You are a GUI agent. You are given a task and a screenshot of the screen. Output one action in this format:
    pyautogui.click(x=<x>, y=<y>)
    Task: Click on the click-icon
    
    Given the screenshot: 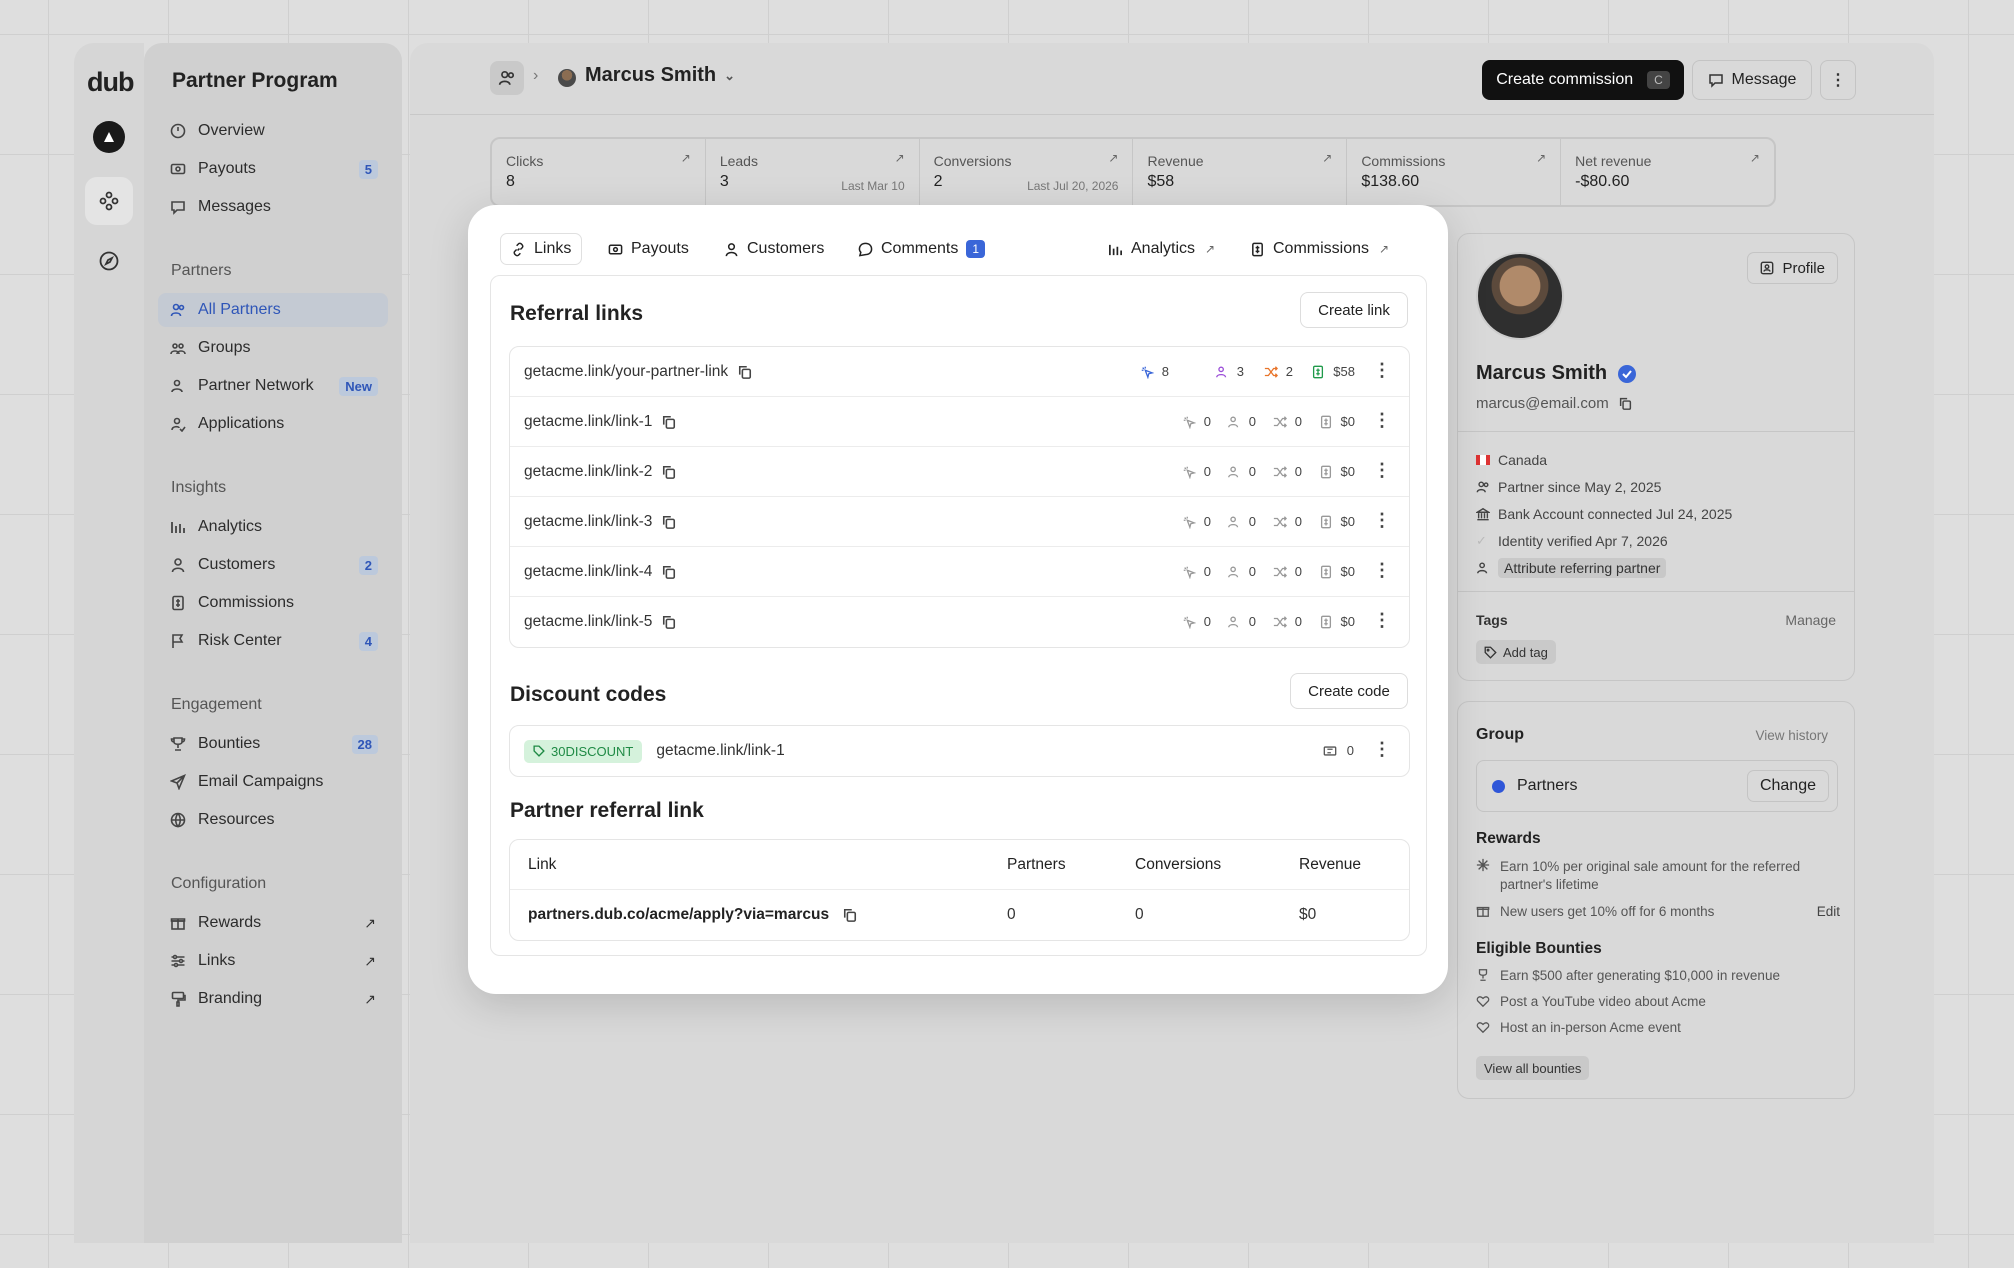 What is the action you would take?
    pyautogui.click(x=1189, y=622)
    